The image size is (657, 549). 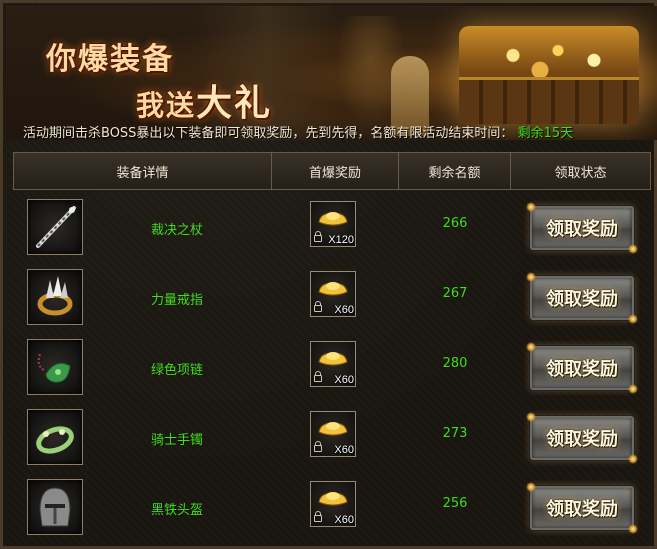 I want to click on event-time-remaining: 剩余15天, so click(x=545, y=133).